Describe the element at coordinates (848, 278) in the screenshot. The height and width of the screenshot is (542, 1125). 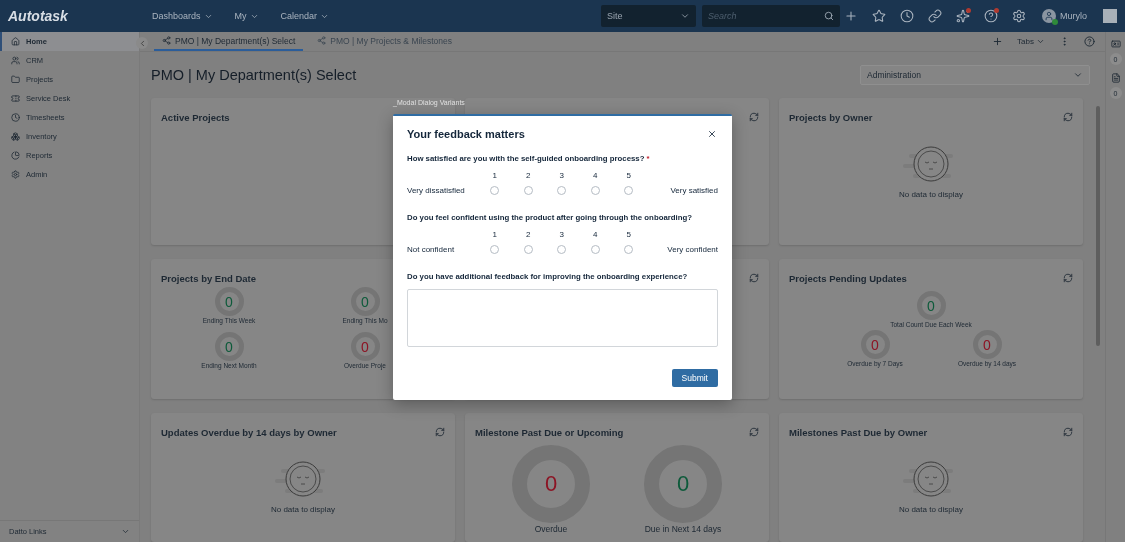
I see `widget-title: Projects Pending Updates` at that location.